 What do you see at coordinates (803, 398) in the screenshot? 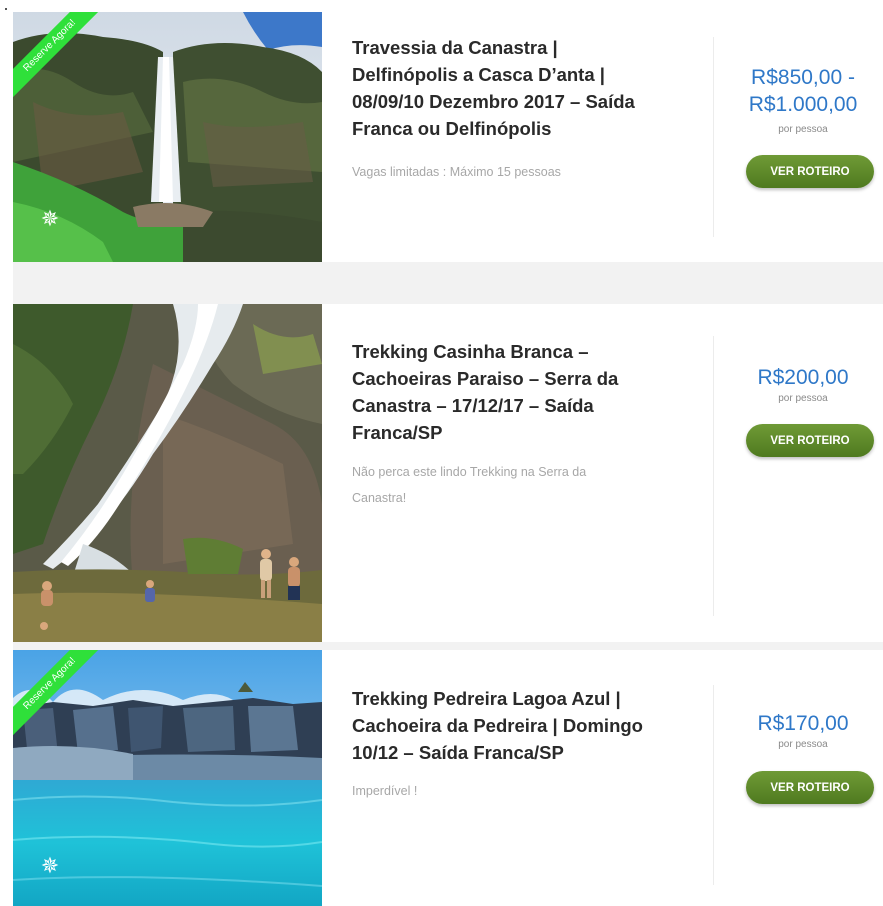
I see `listing-2-per-person: por pessoa` at bounding box center [803, 398].